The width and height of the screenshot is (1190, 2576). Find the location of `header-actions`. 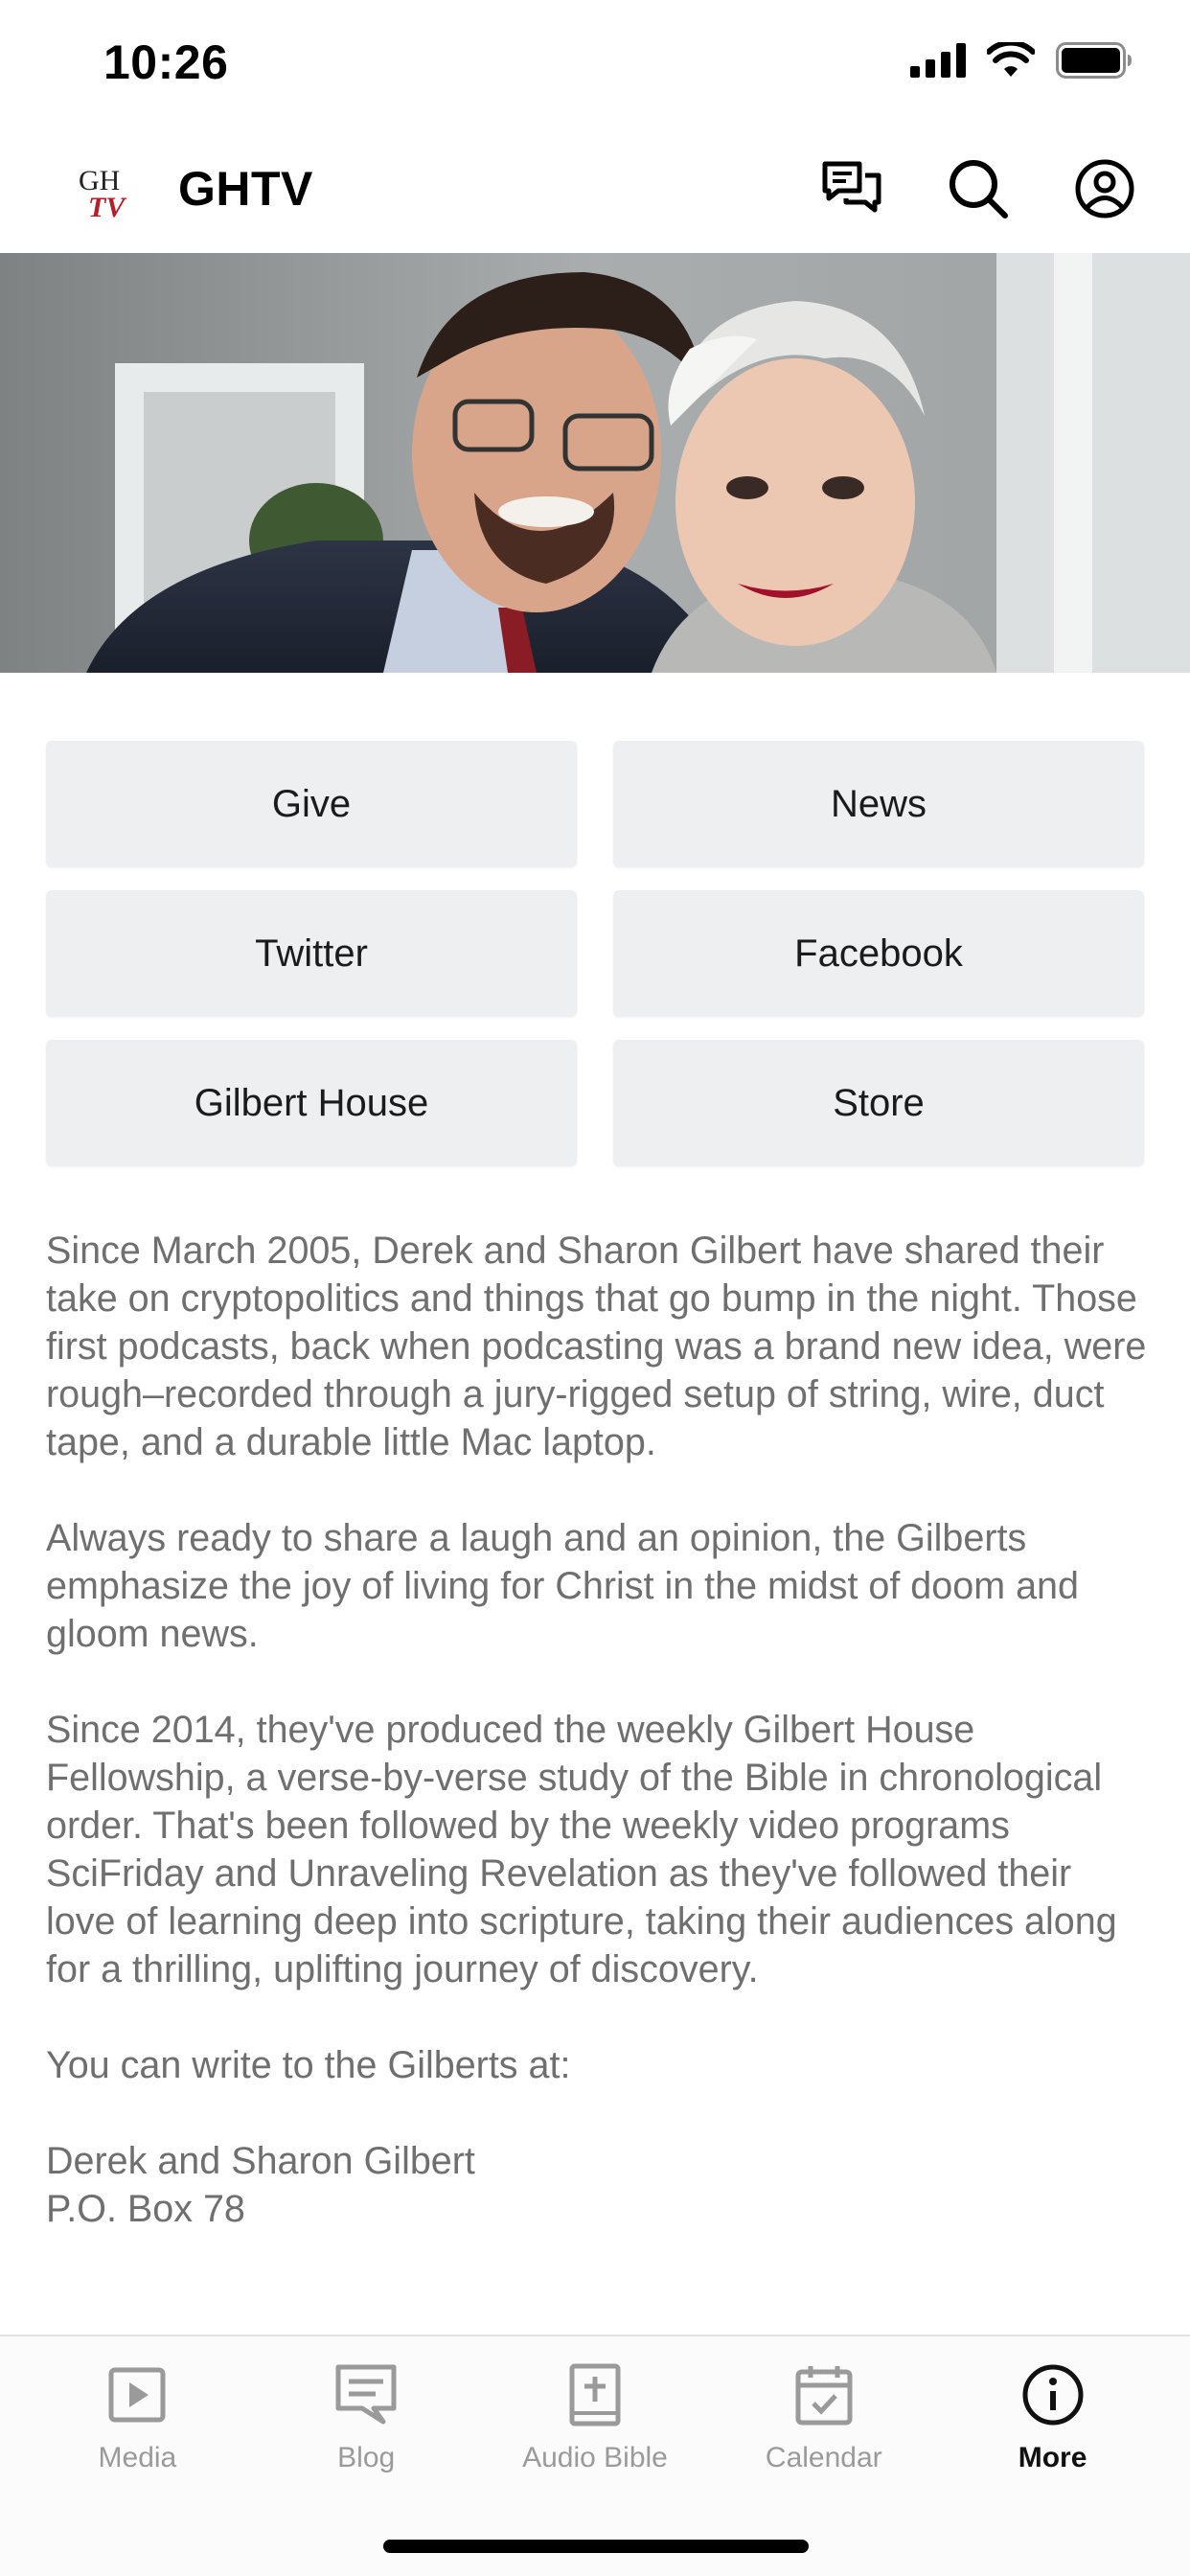

header-actions is located at coordinates (978, 188).